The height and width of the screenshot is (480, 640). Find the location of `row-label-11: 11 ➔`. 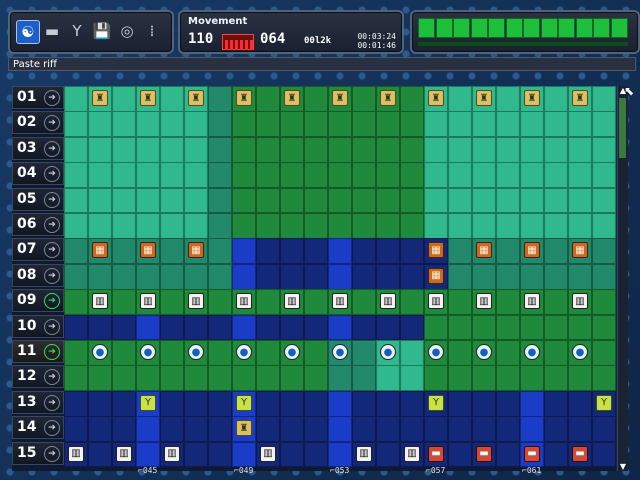

row-label-11: 11 ➔ is located at coordinates (38, 351).